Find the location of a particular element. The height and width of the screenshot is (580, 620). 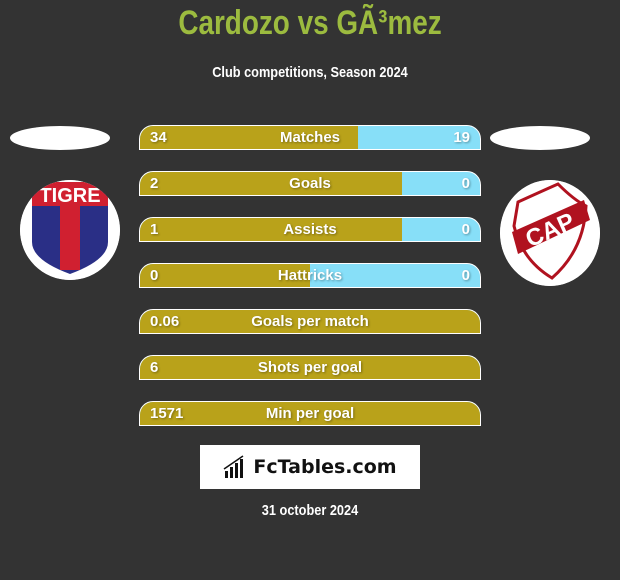

stat-row: Min per goal 1571 is located at coordinates (310, 414).